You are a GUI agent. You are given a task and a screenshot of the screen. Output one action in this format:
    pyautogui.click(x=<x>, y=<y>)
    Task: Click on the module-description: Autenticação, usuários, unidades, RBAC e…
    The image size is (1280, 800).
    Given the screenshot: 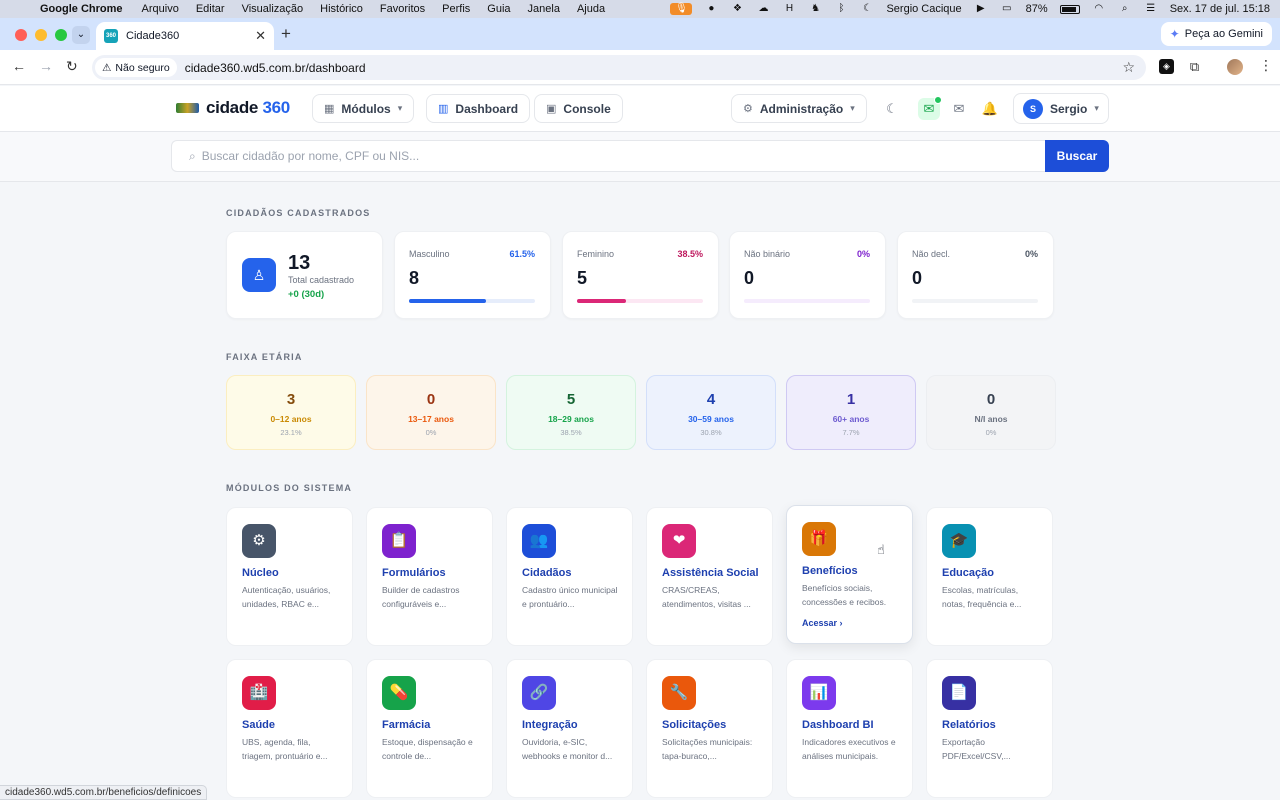 What is the action you would take?
    pyautogui.click(x=286, y=597)
    